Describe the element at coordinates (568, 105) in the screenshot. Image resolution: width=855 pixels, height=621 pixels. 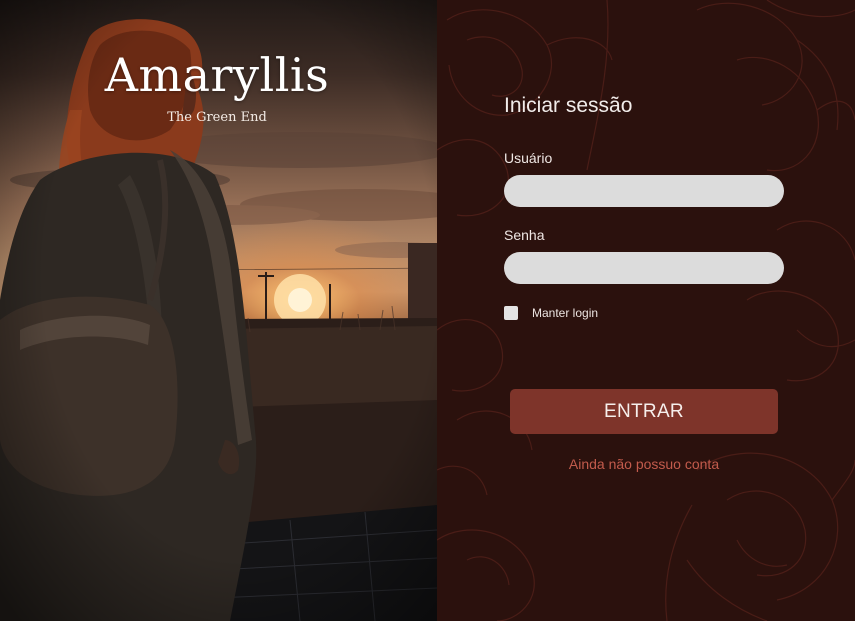
I see `login-heading: Iniciar sessão` at that location.